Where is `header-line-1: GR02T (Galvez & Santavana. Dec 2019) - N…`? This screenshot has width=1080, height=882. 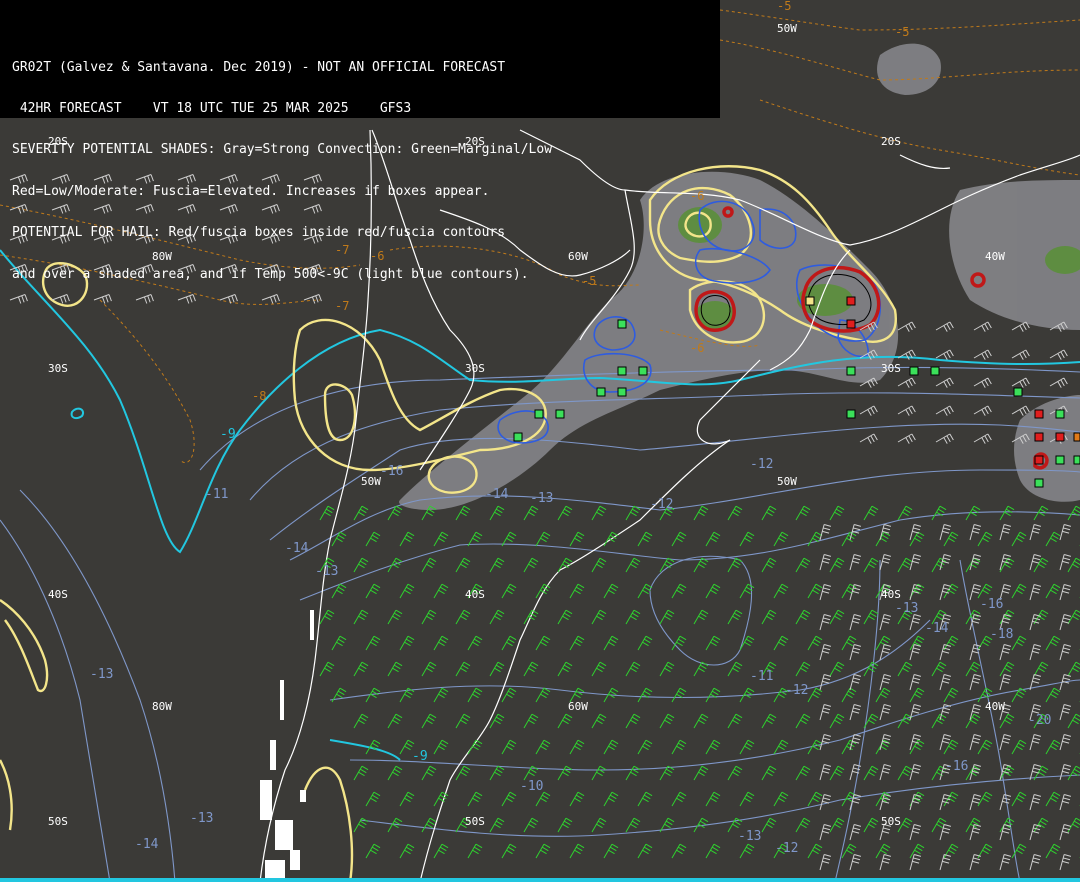 header-line-1: GR02T (Galvez & Santavana. Dec 2019) - N… is located at coordinates (259, 67).